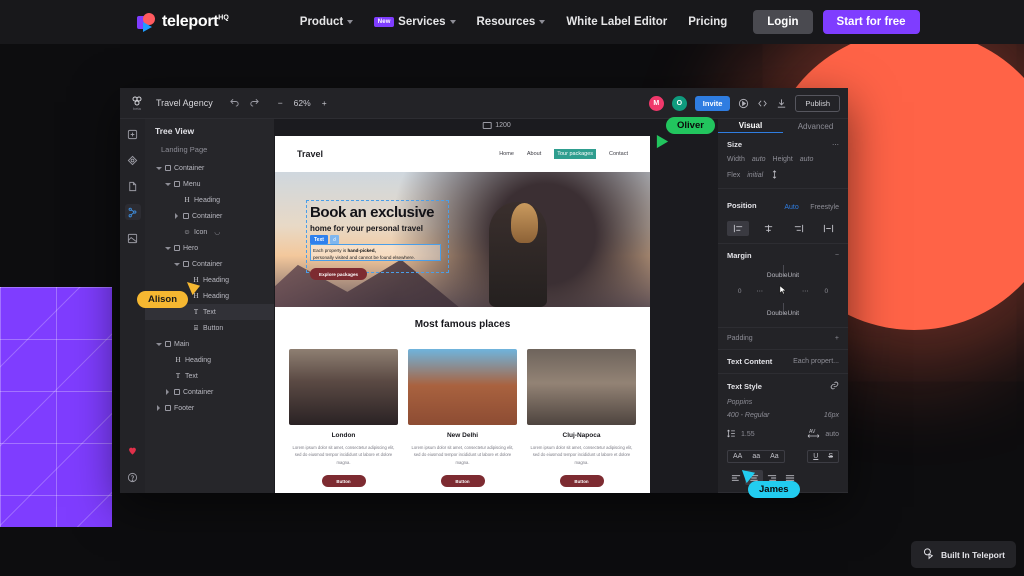 The height and width of the screenshot is (576, 1024). Describe the element at coordinates (254, 103) in the screenshot. I see `redo-icon` at that location.